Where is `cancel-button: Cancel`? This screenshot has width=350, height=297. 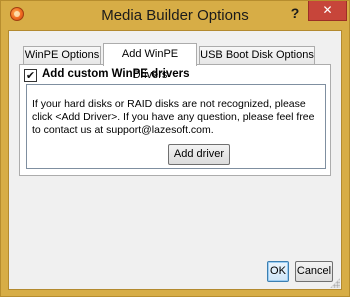
cancel-button: Cancel is located at coordinates (314, 271).